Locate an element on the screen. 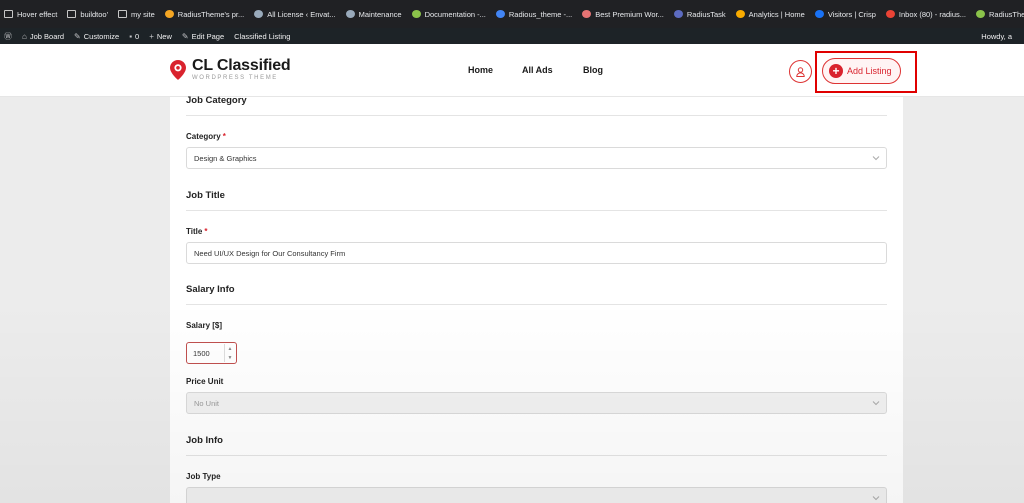  user-account-button is located at coordinates (800, 71).